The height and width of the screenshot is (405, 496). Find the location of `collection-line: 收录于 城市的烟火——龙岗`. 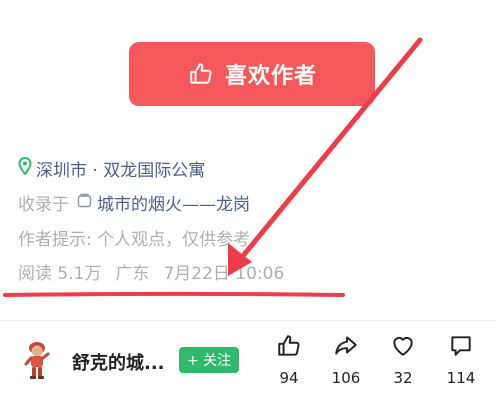

collection-line: 收录于 城市的烟火——龙岗 is located at coordinates (134, 202).